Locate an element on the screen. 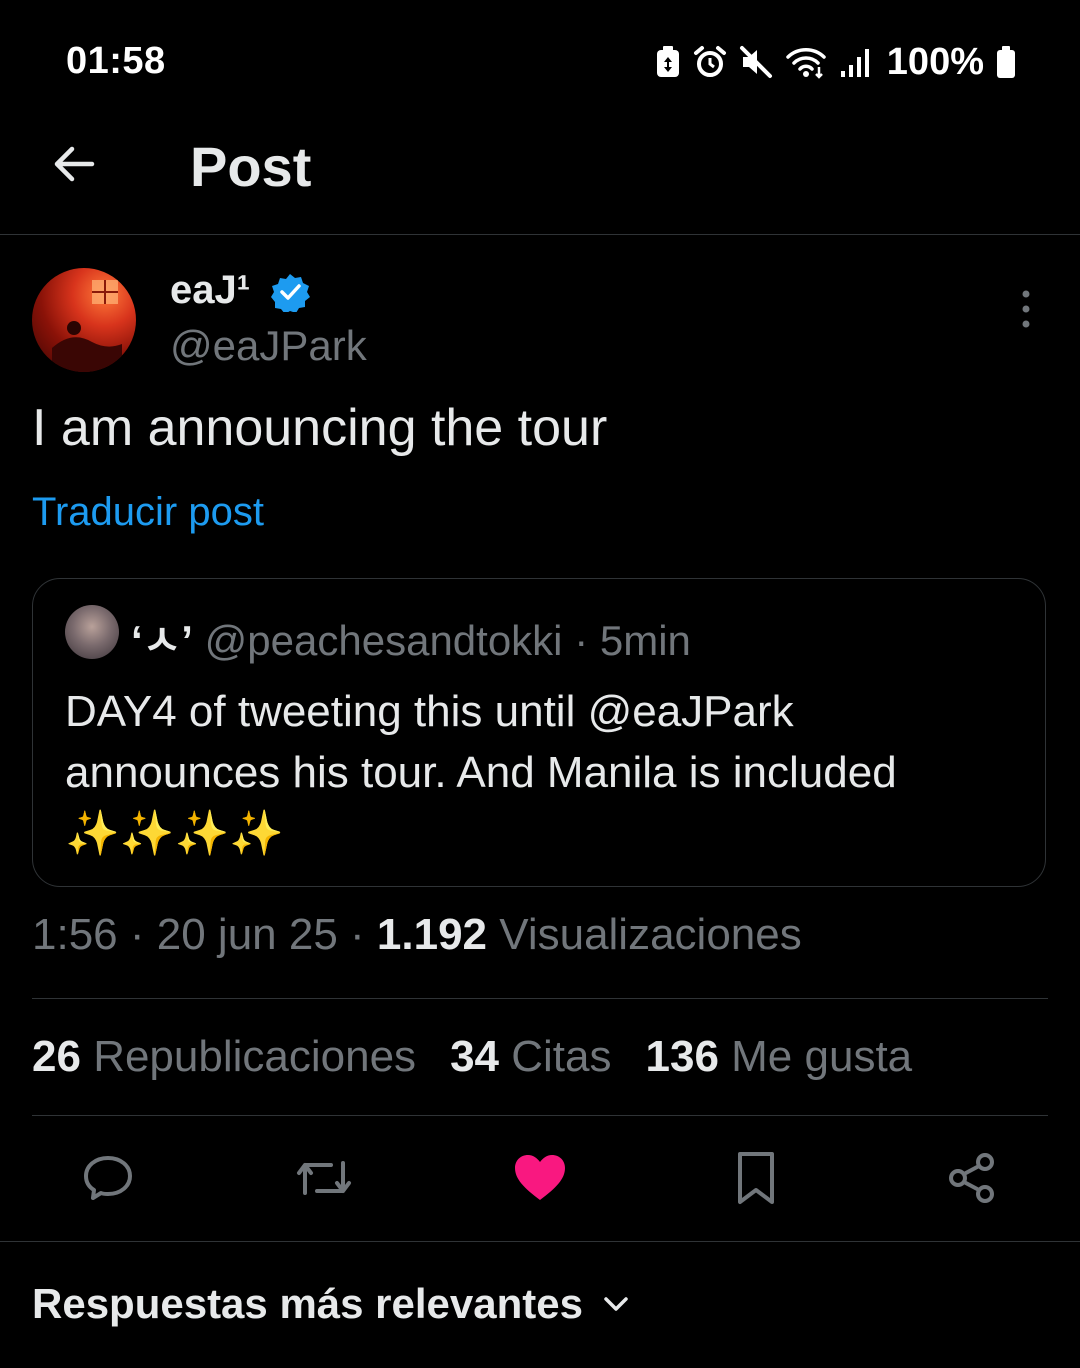 The image size is (1080, 1368). translate-post-link: Traducir post is located at coordinates (148, 512).